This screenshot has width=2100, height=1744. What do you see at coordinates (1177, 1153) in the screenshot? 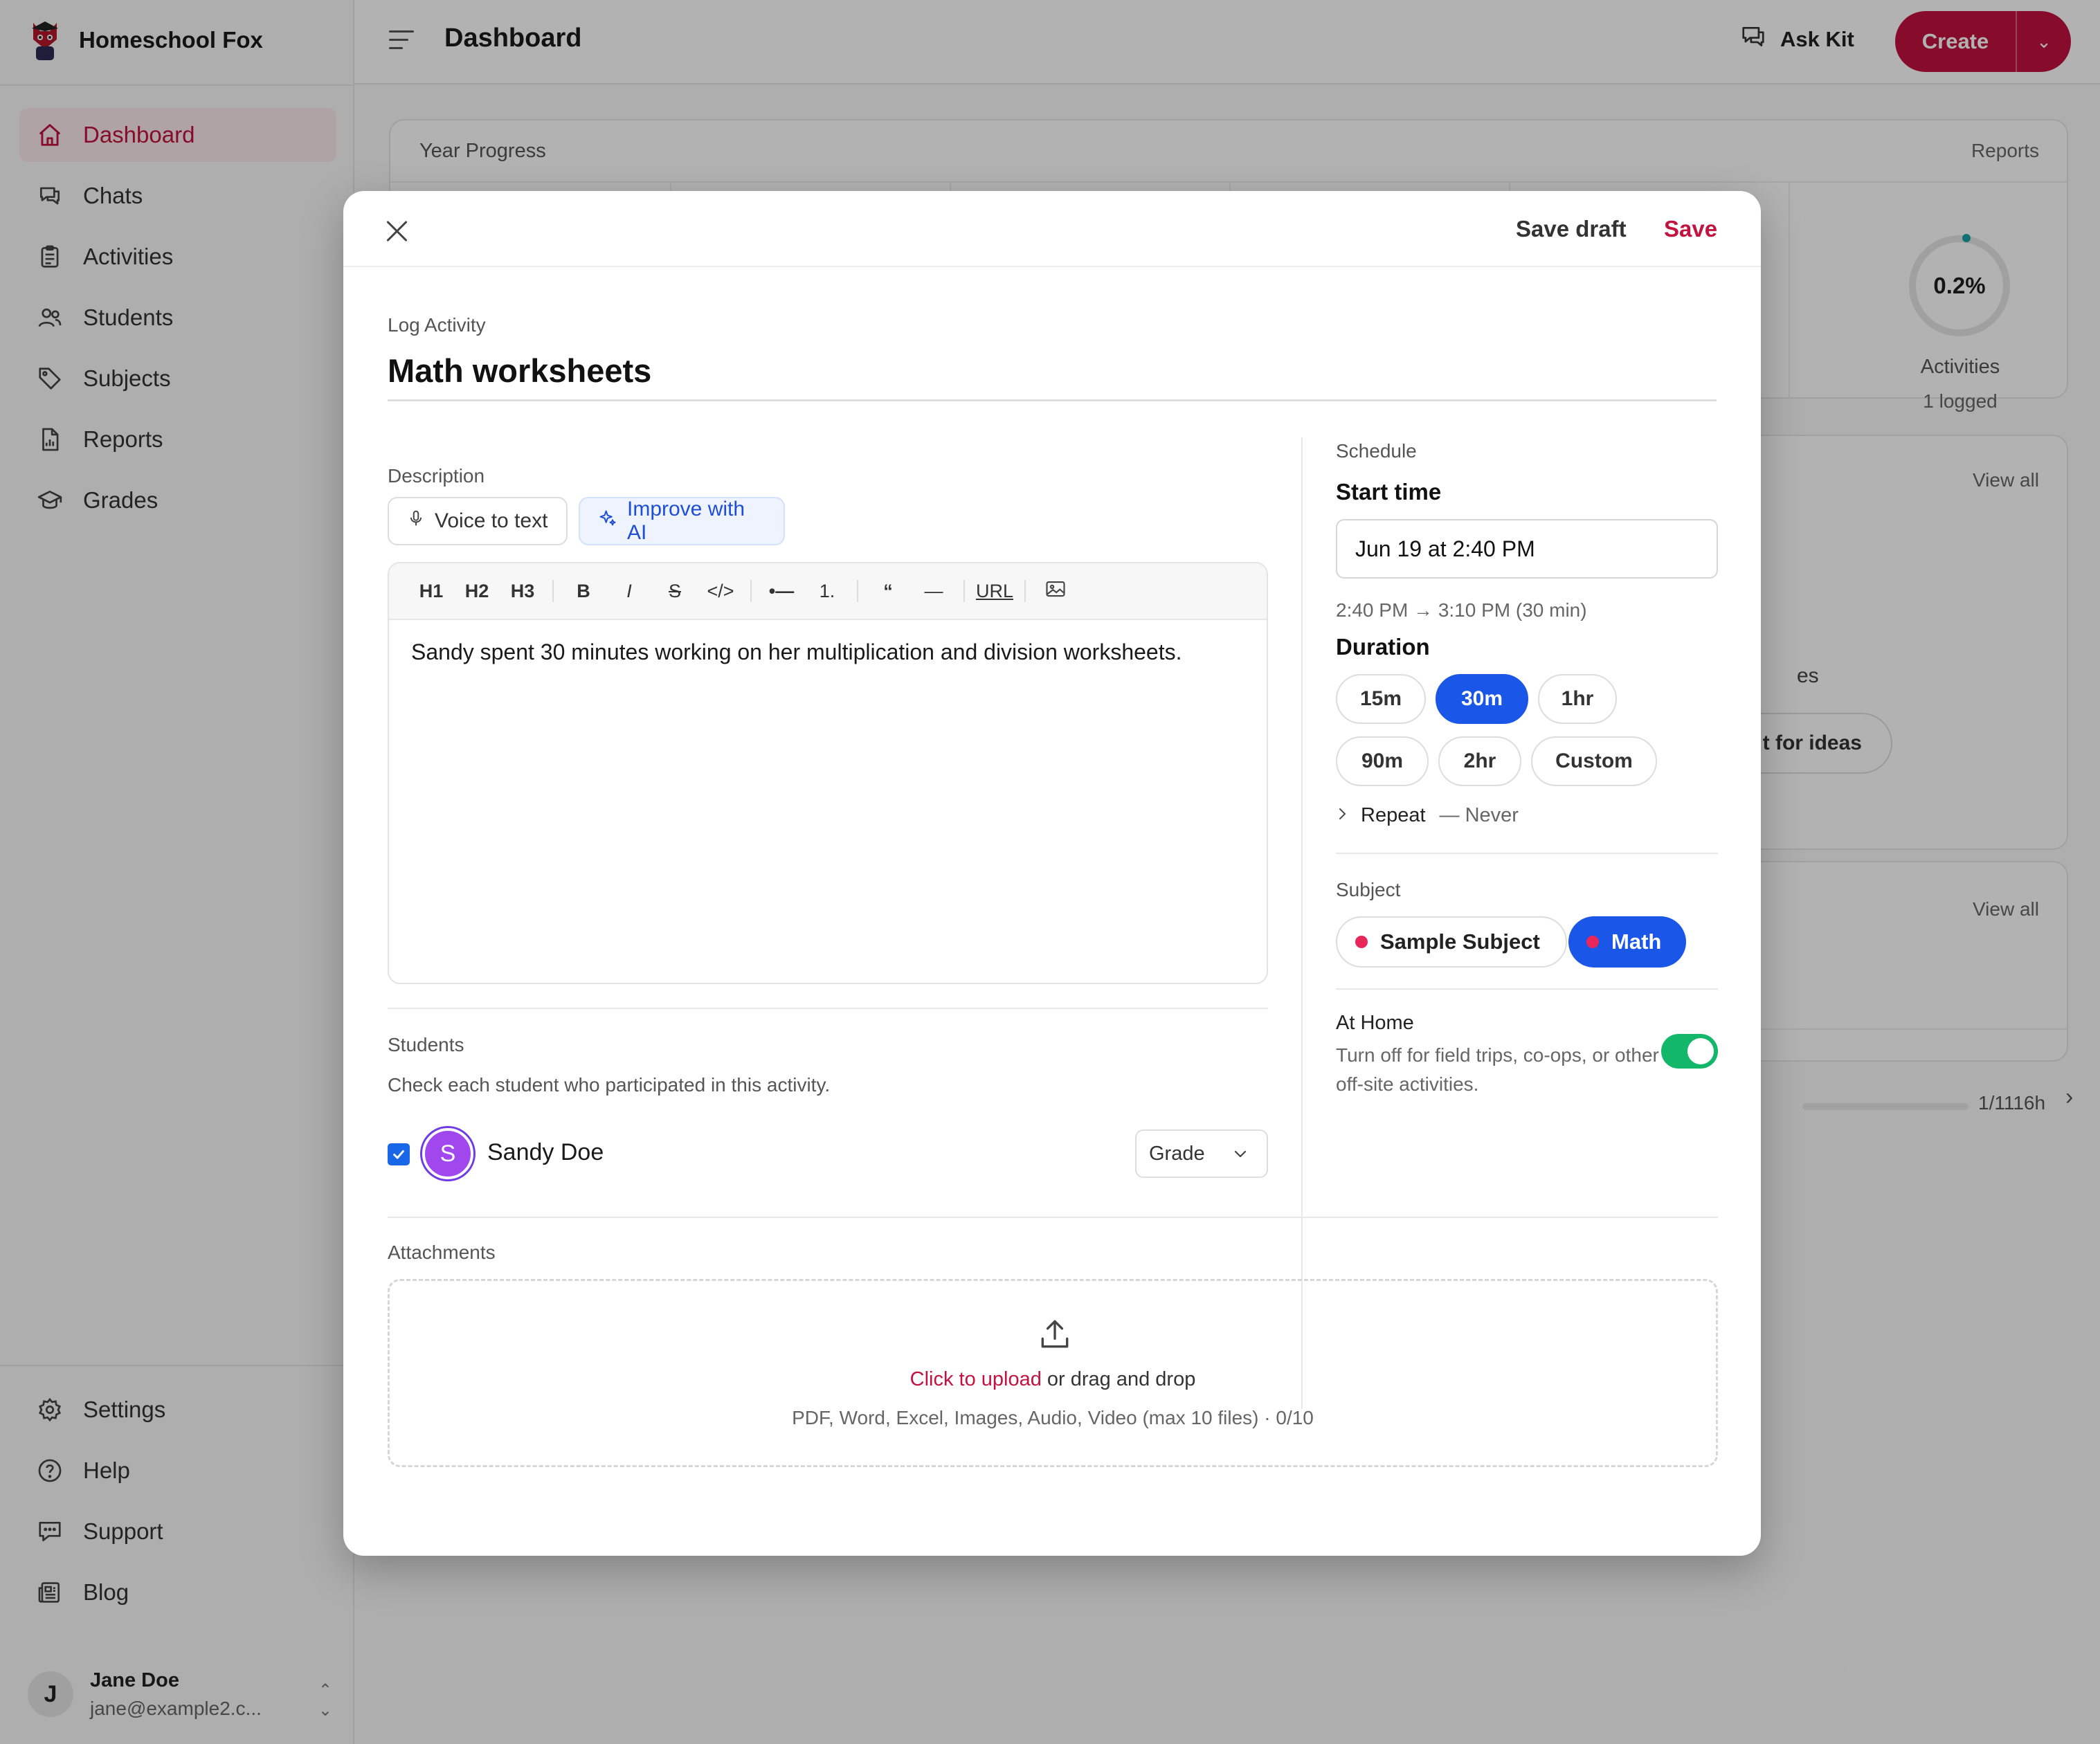
I see `grade-select-value: Grade` at bounding box center [1177, 1153].